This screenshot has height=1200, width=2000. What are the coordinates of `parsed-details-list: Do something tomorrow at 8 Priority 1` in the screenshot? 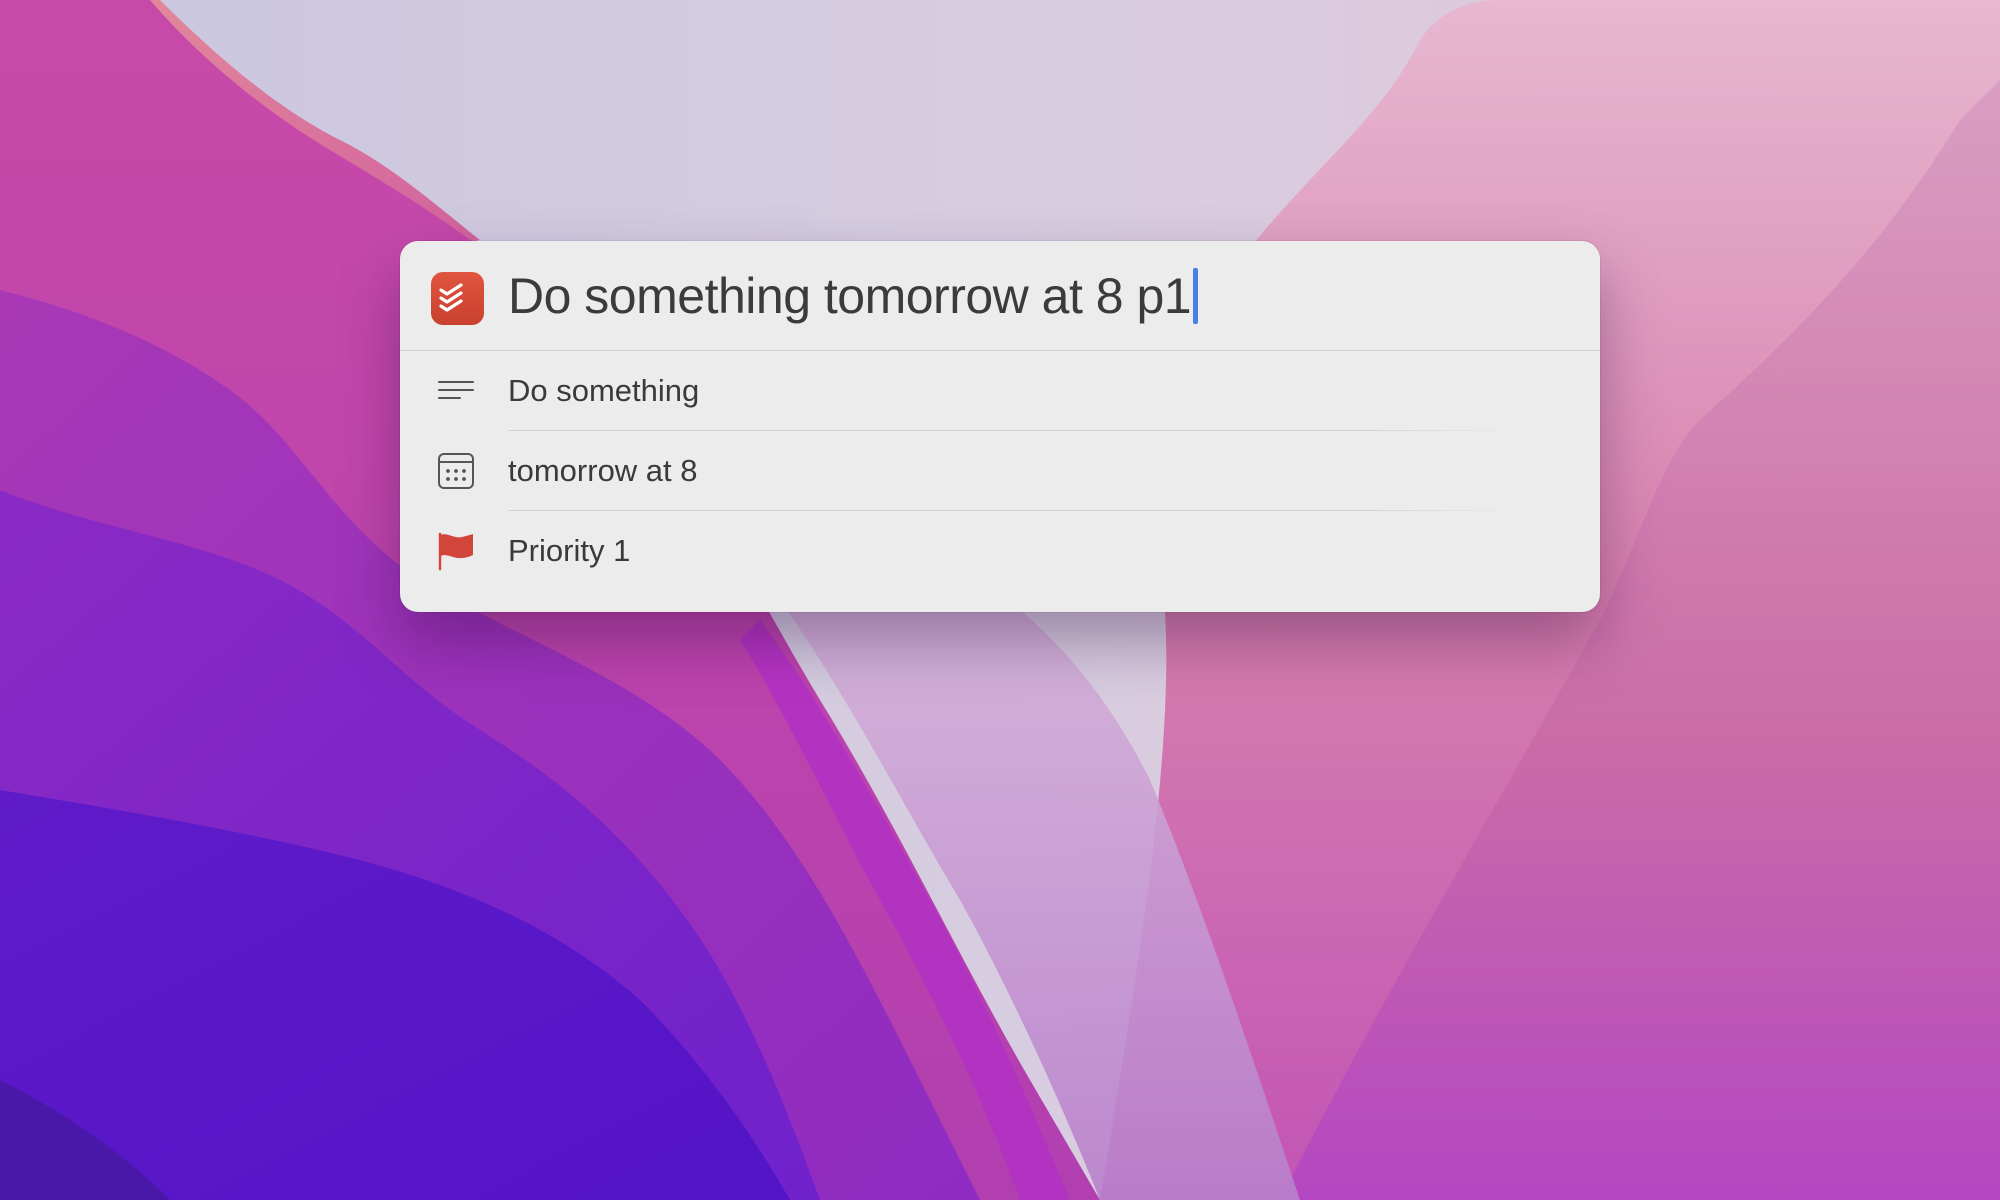 It's located at (1000, 471).